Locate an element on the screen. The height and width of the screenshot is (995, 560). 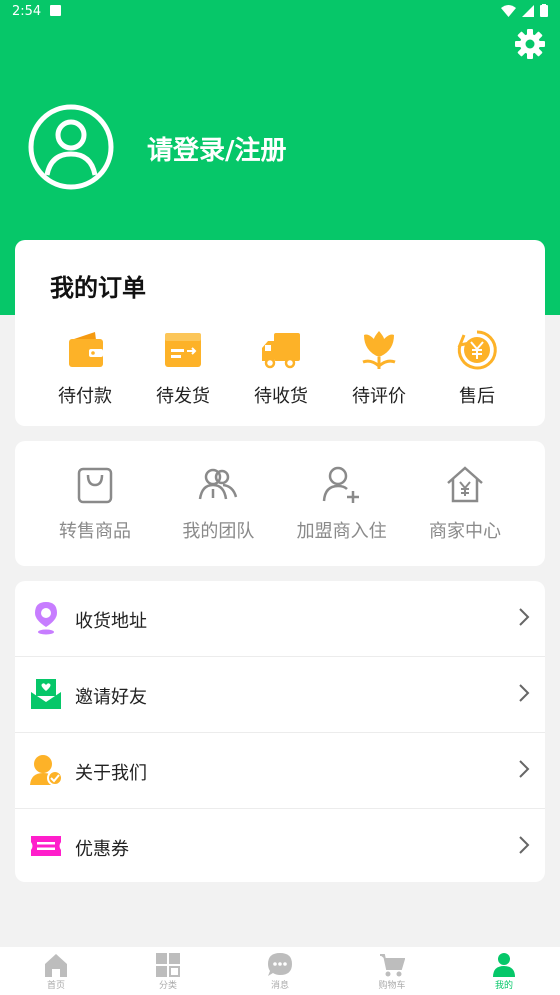
order-label: 待收货 is located at coordinates (281, 396).